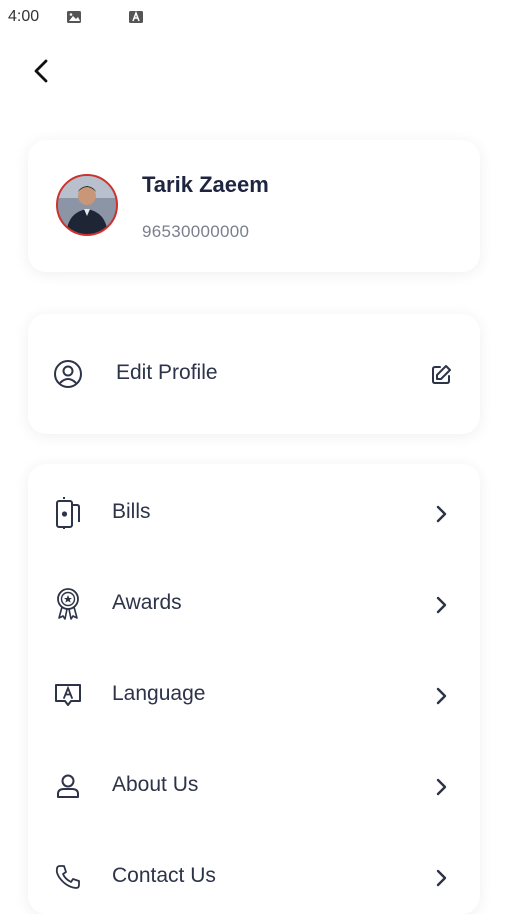 This screenshot has width=506, height=914. Describe the element at coordinates (254, 206) in the screenshot. I see `profile-card: Tarik Zaeem 96530000000` at that location.